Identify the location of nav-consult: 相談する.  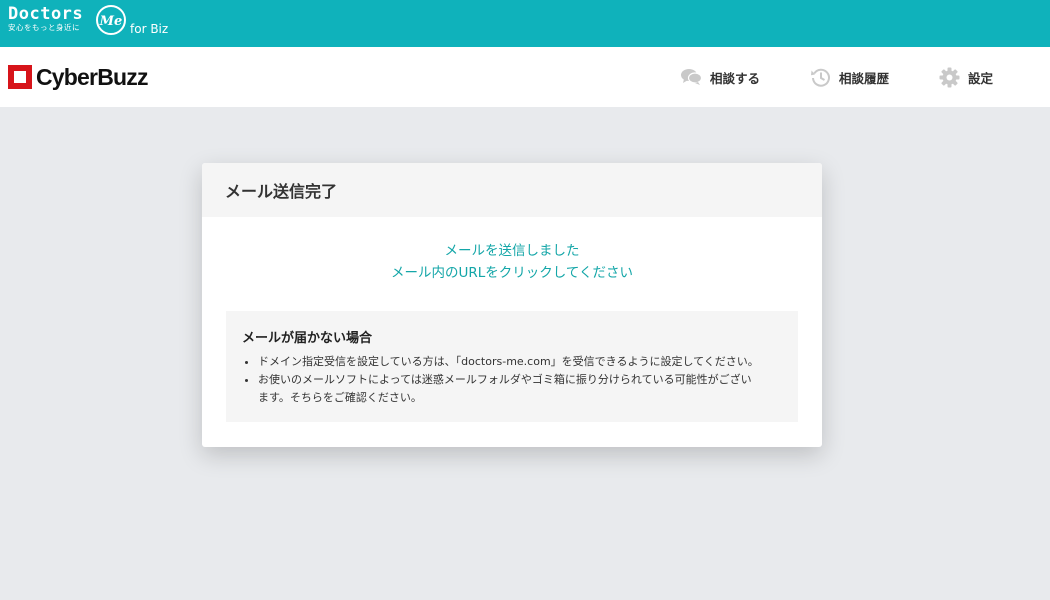
(720, 77).